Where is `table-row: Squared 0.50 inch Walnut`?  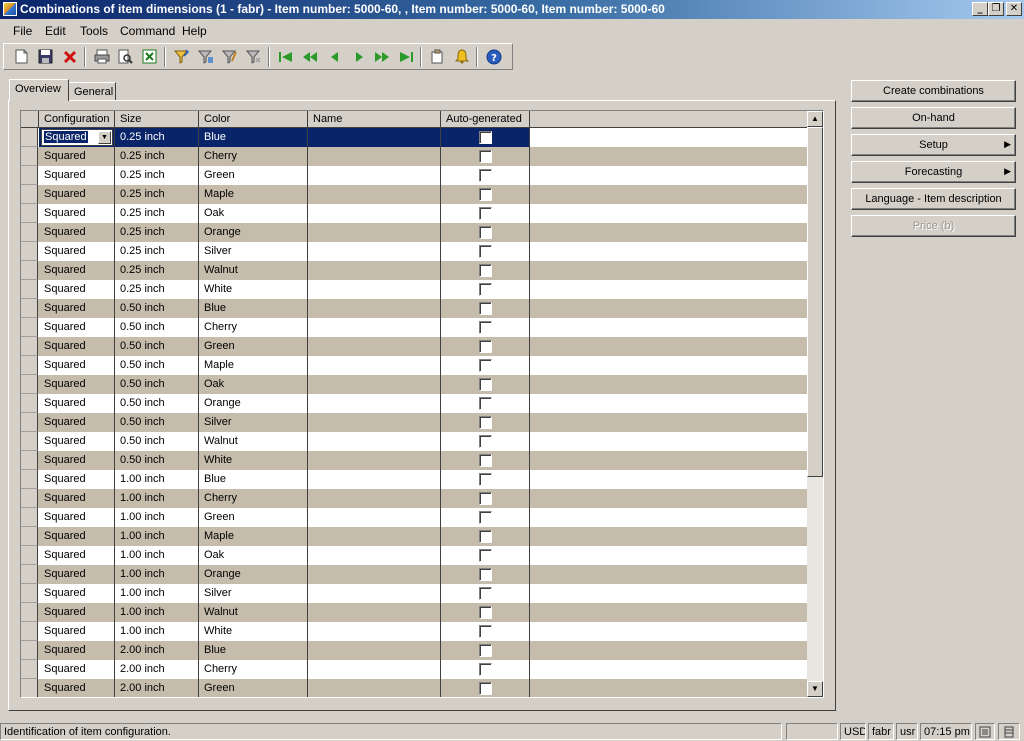 table-row: Squared 0.50 inch Walnut is located at coordinates (415, 441).